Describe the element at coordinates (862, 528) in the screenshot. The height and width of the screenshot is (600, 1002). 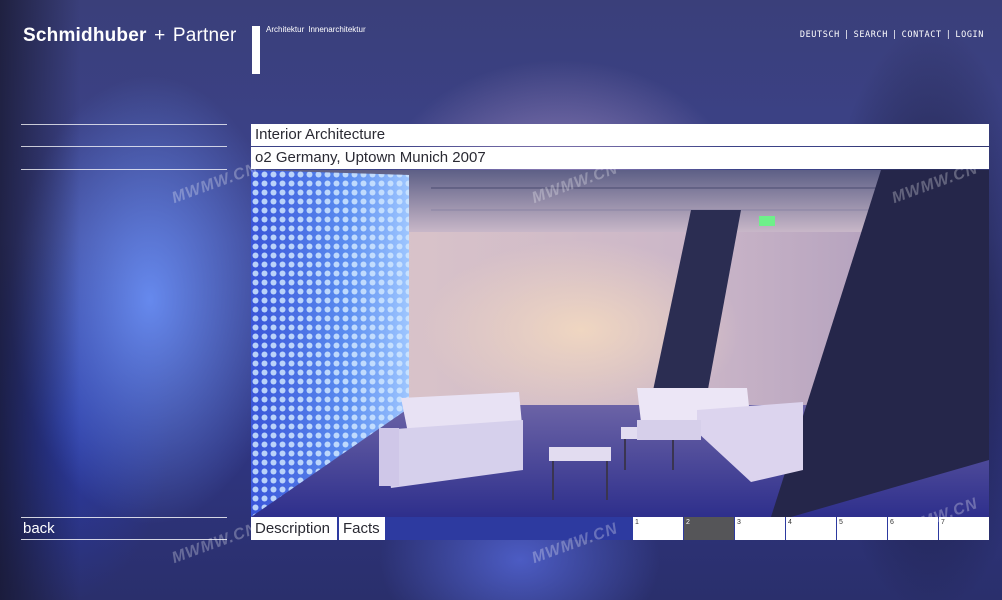
I see `page-button: 5` at that location.